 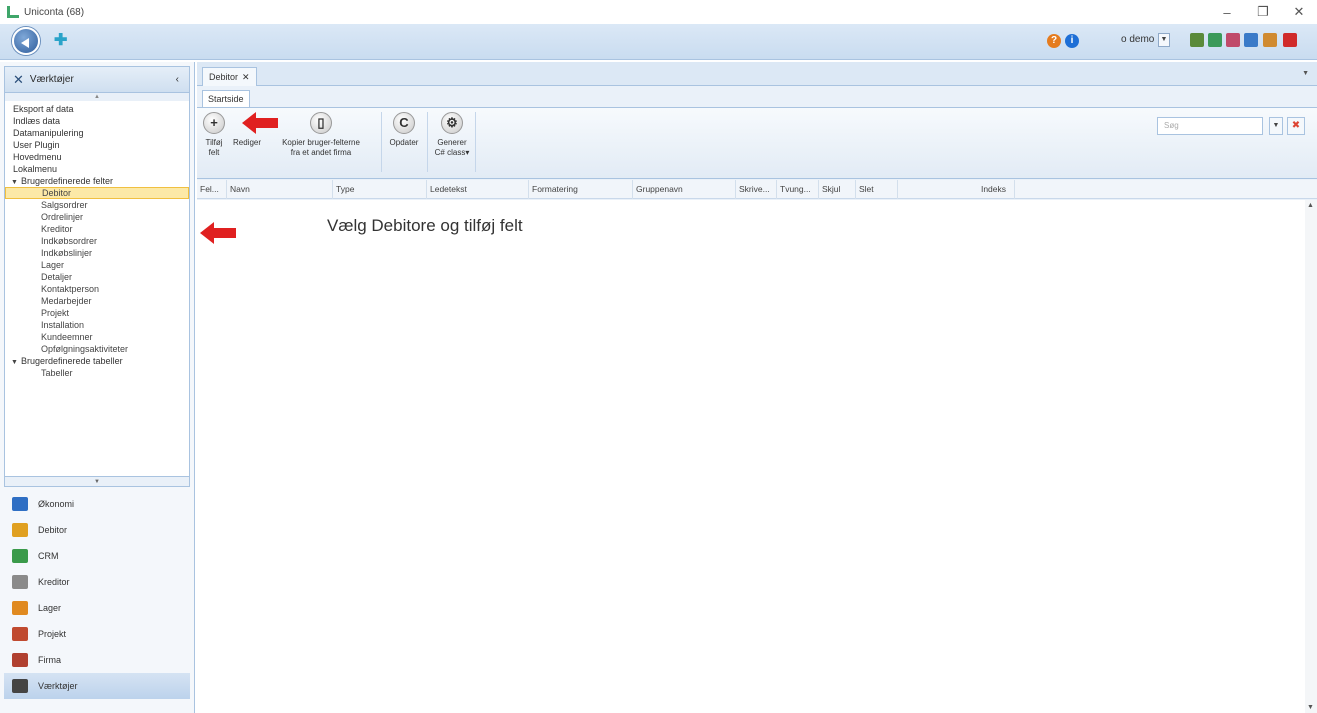 What do you see at coordinates (97, 109) in the screenshot?
I see `tree-item: Eksport af data` at bounding box center [97, 109].